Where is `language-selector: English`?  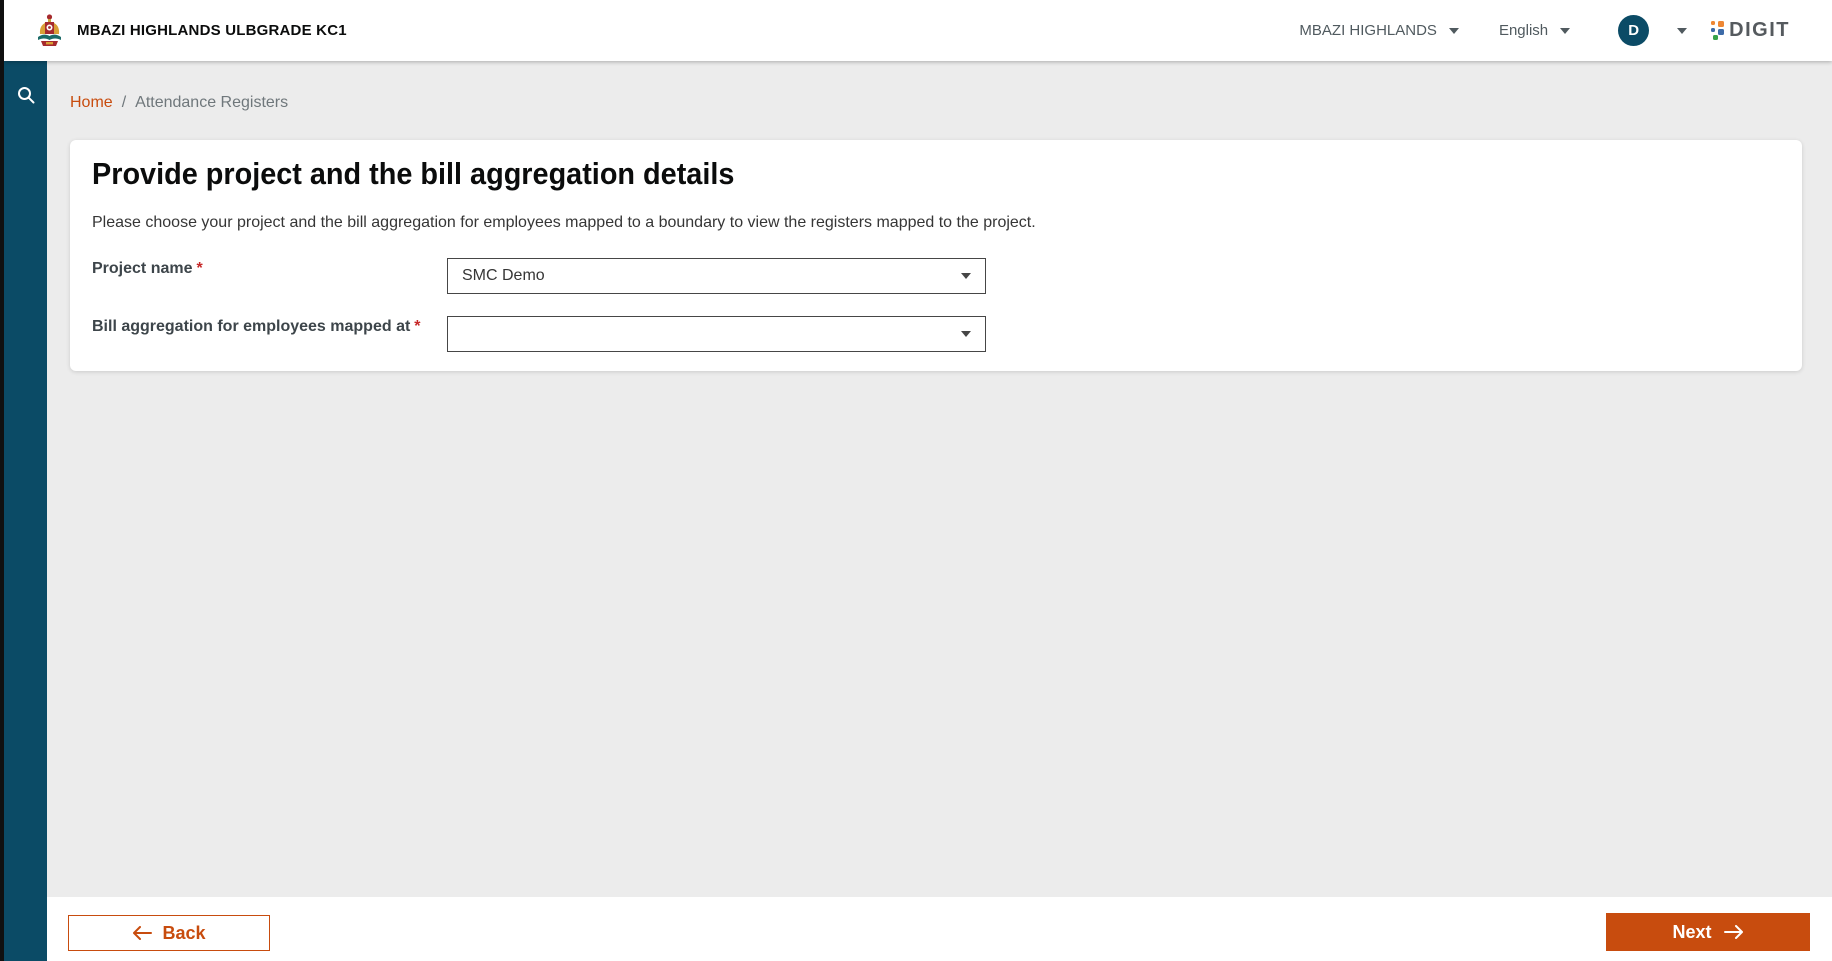
language-selector: English is located at coordinates (1534, 30).